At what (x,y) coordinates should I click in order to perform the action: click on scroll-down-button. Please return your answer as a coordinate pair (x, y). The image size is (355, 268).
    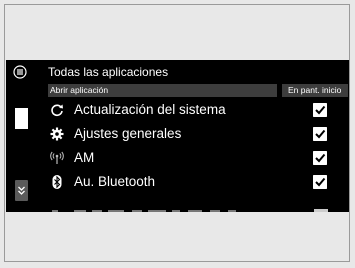
    Looking at the image, I should click on (21, 190).